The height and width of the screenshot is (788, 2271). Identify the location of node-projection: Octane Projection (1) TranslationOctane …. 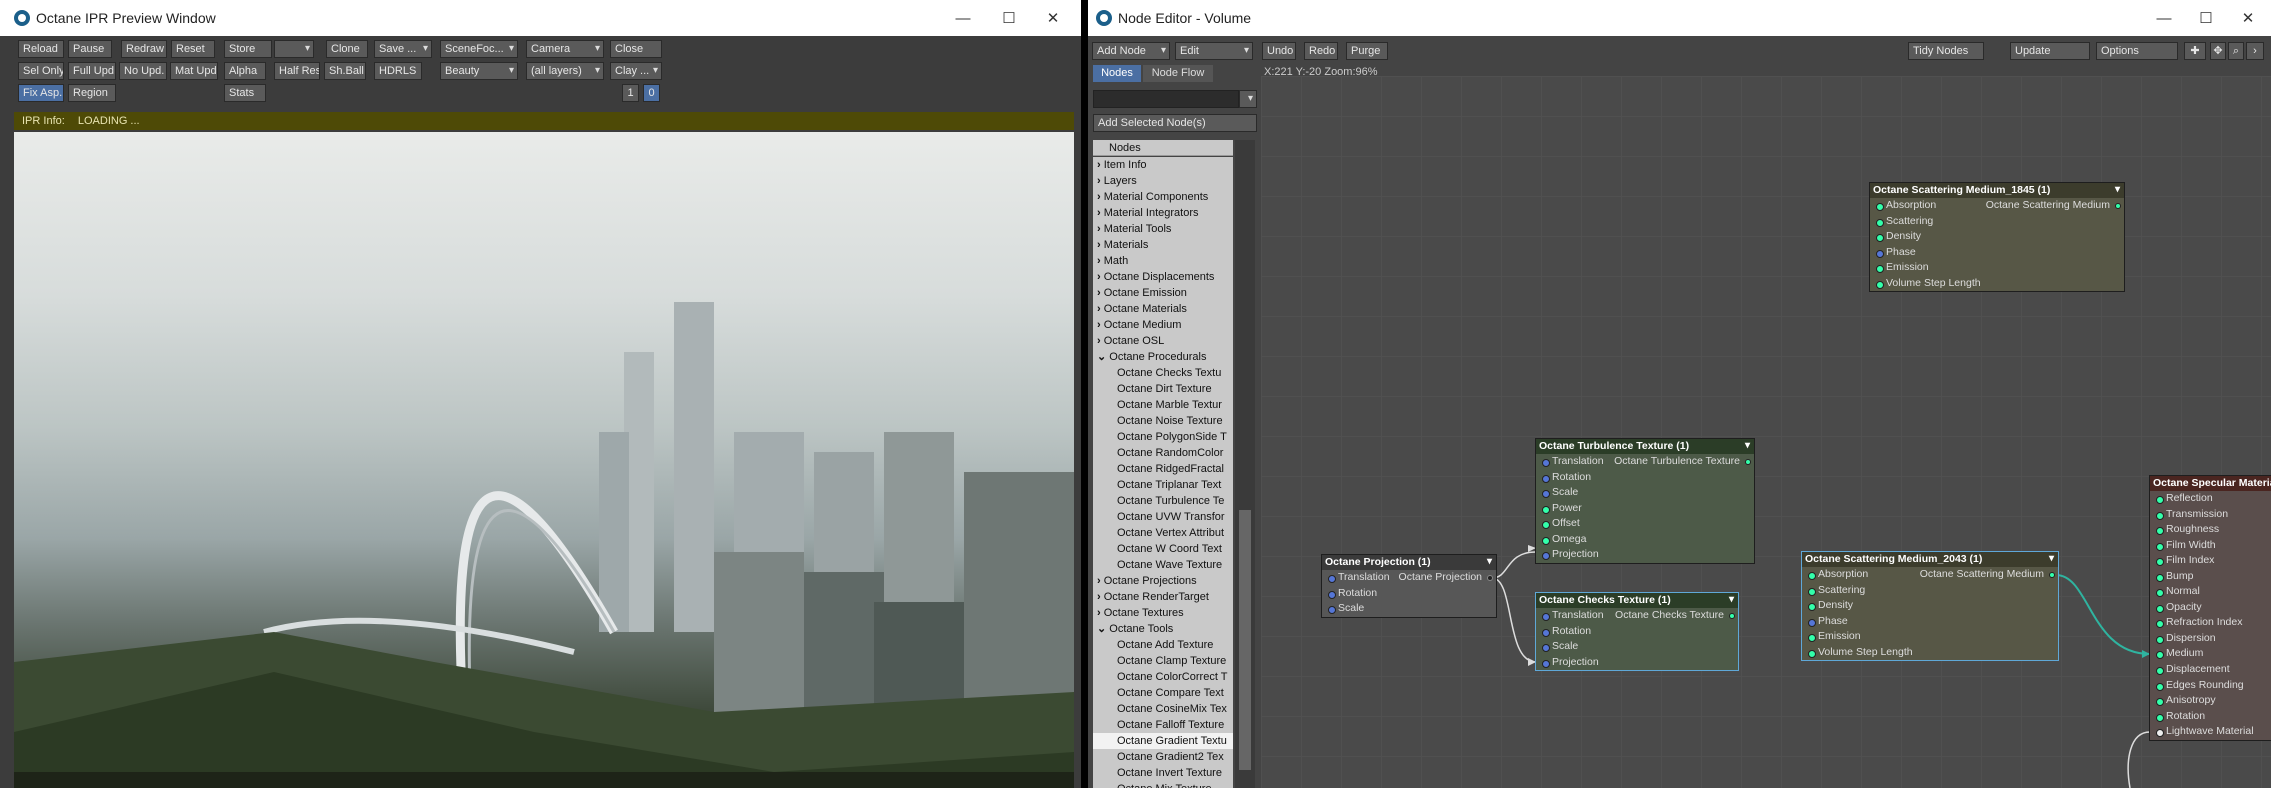
(1409, 586).